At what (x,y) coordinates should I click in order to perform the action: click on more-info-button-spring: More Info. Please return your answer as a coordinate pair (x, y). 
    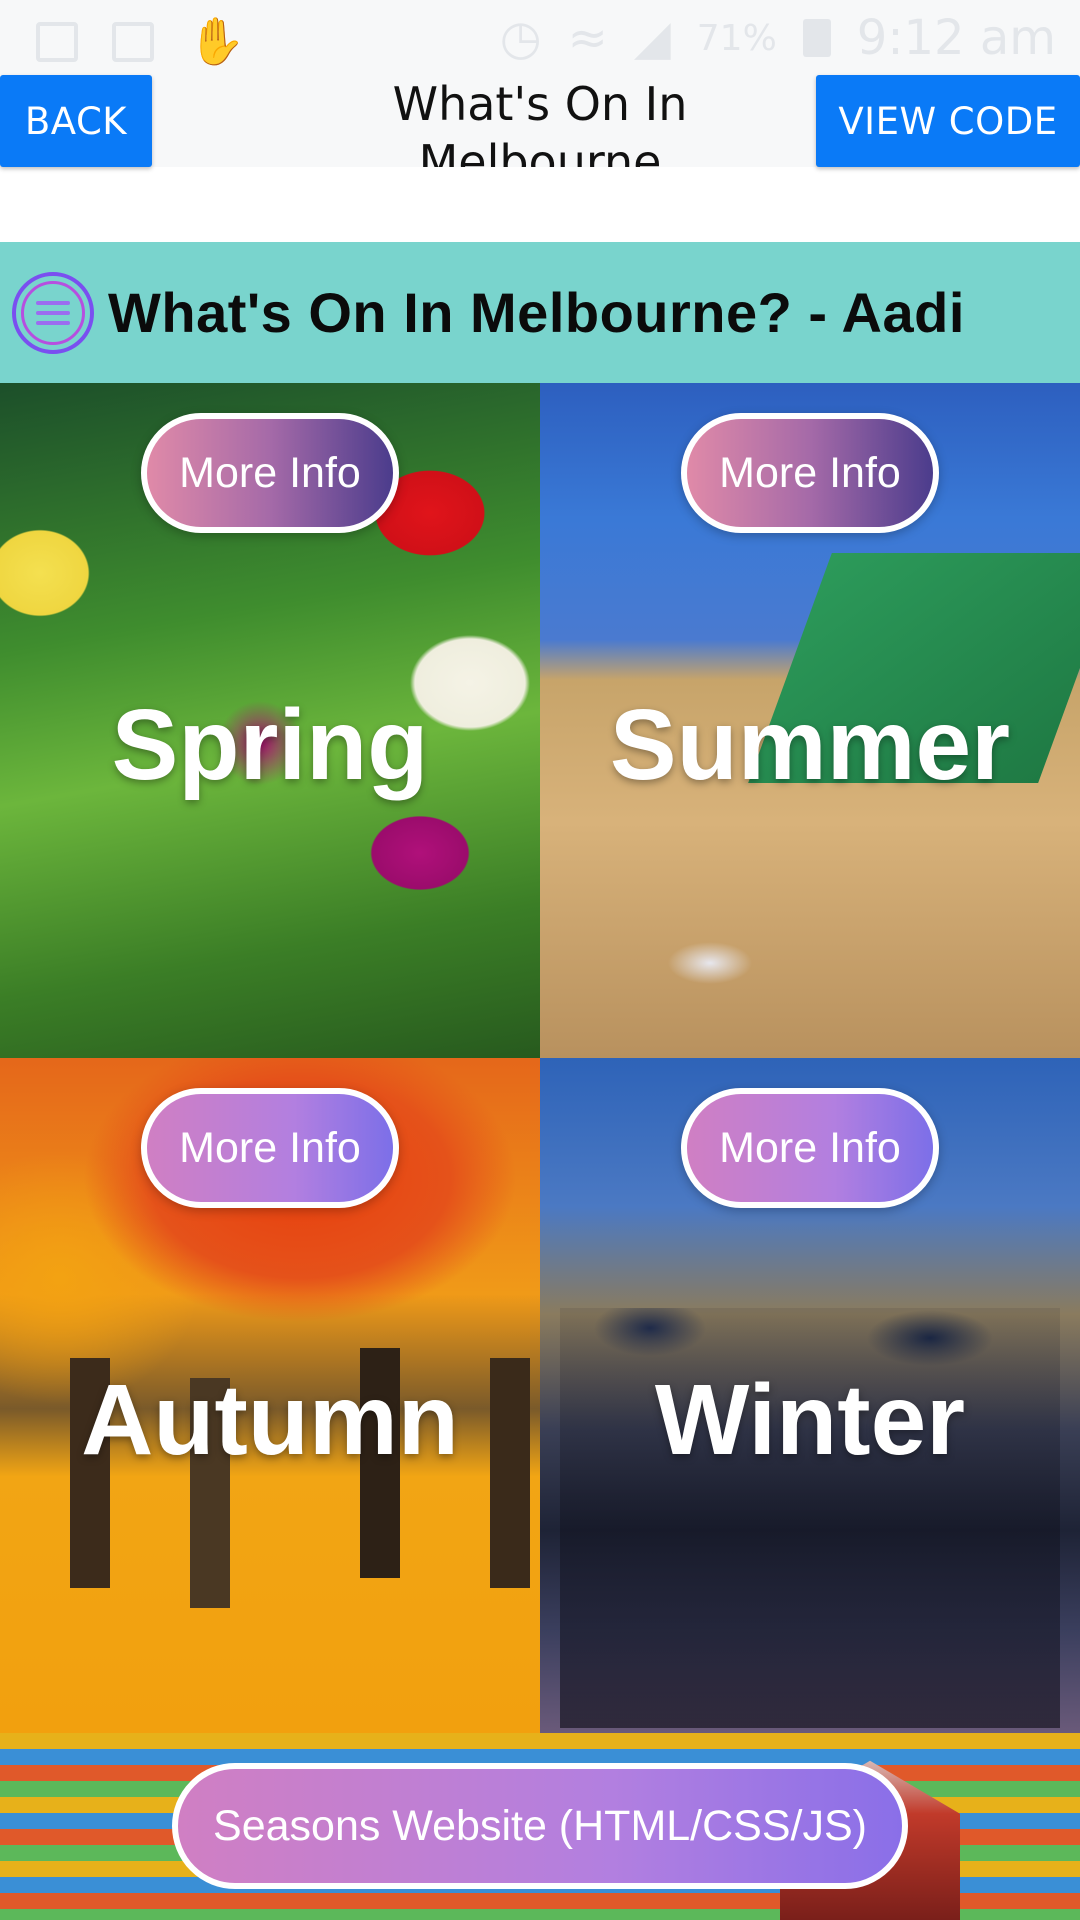
    Looking at the image, I should click on (270, 473).